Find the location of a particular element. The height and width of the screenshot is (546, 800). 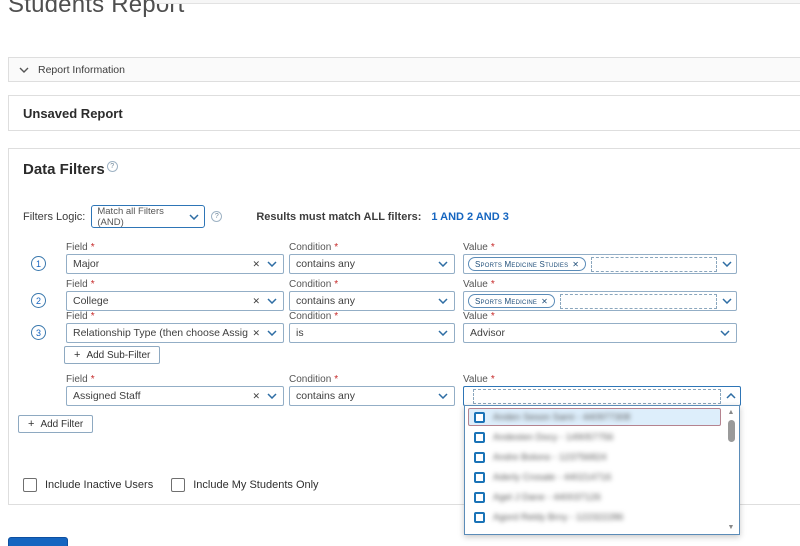

dropdown-option: Anden Seson Sami - 440977308 is located at coordinates (594, 417).